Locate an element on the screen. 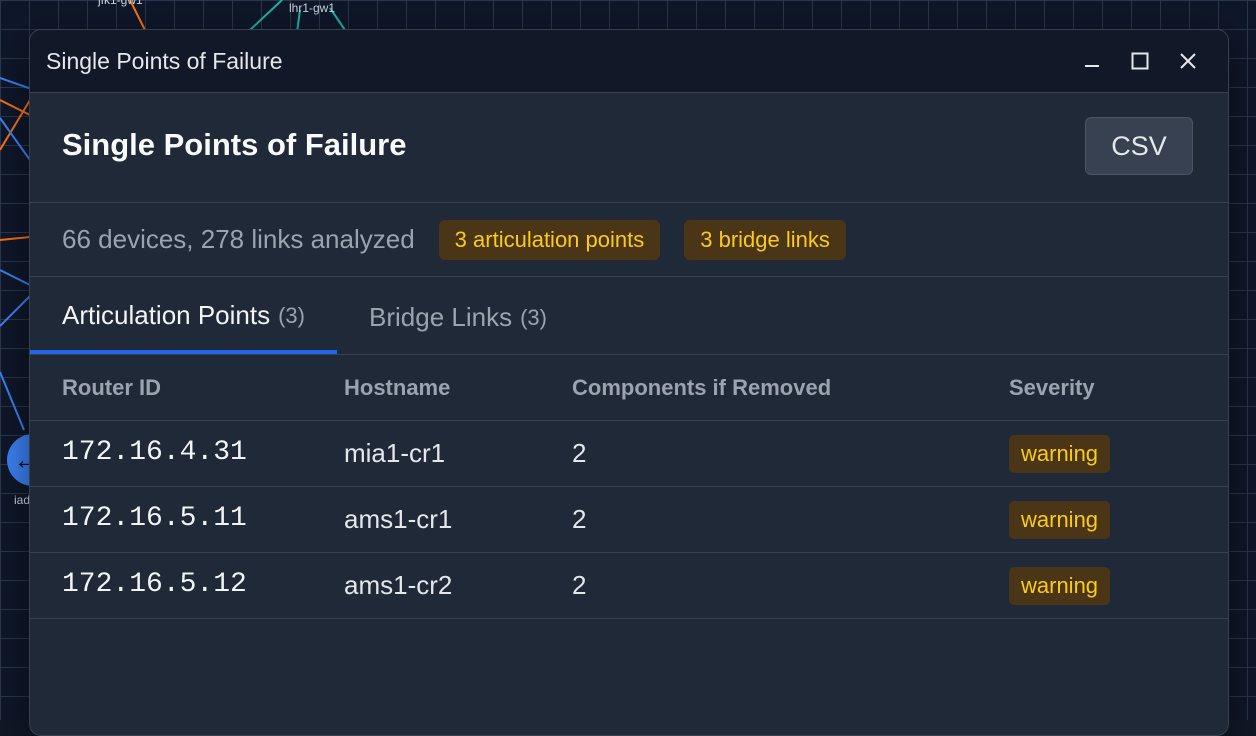 The width and height of the screenshot is (1256, 736). table-row: 172.16.4.31 mia1-cr1 2 warning is located at coordinates (629, 453).